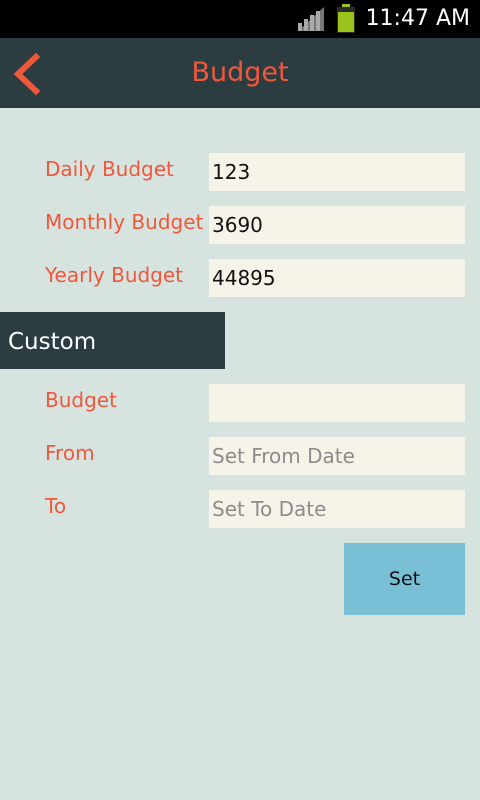  I want to click on to-date-field, so click(337, 509).